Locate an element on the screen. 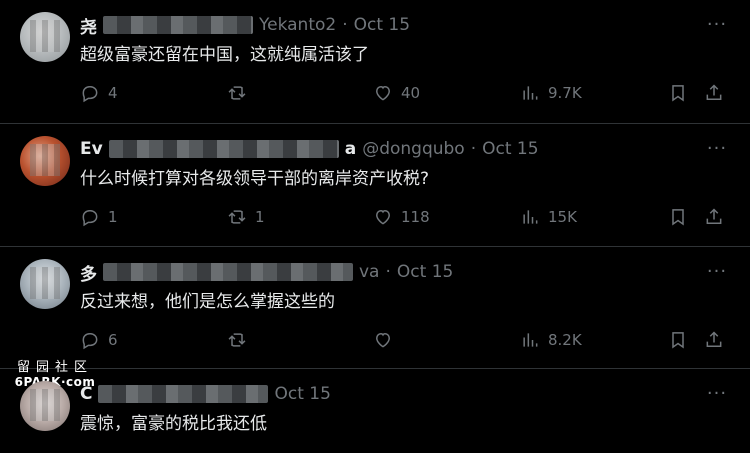 The width and height of the screenshot is (750, 453). tweet-text: 震惊，富豪的税比我还低 is located at coordinates (173, 424).